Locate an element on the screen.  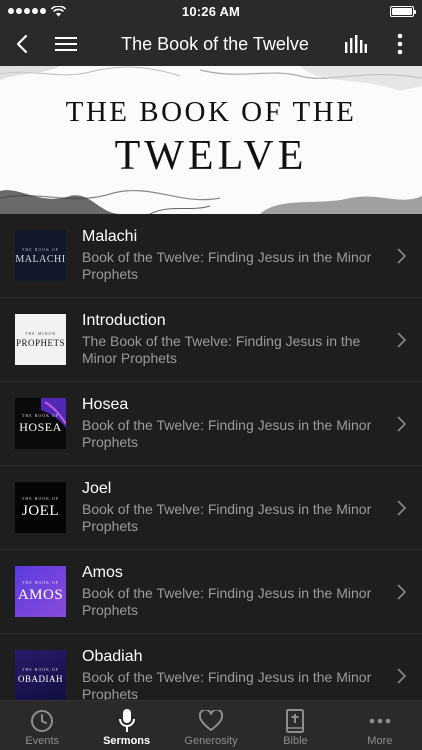
tab-bar: Events Sermons Generosity Bible More is located at coordinates (211, 725).